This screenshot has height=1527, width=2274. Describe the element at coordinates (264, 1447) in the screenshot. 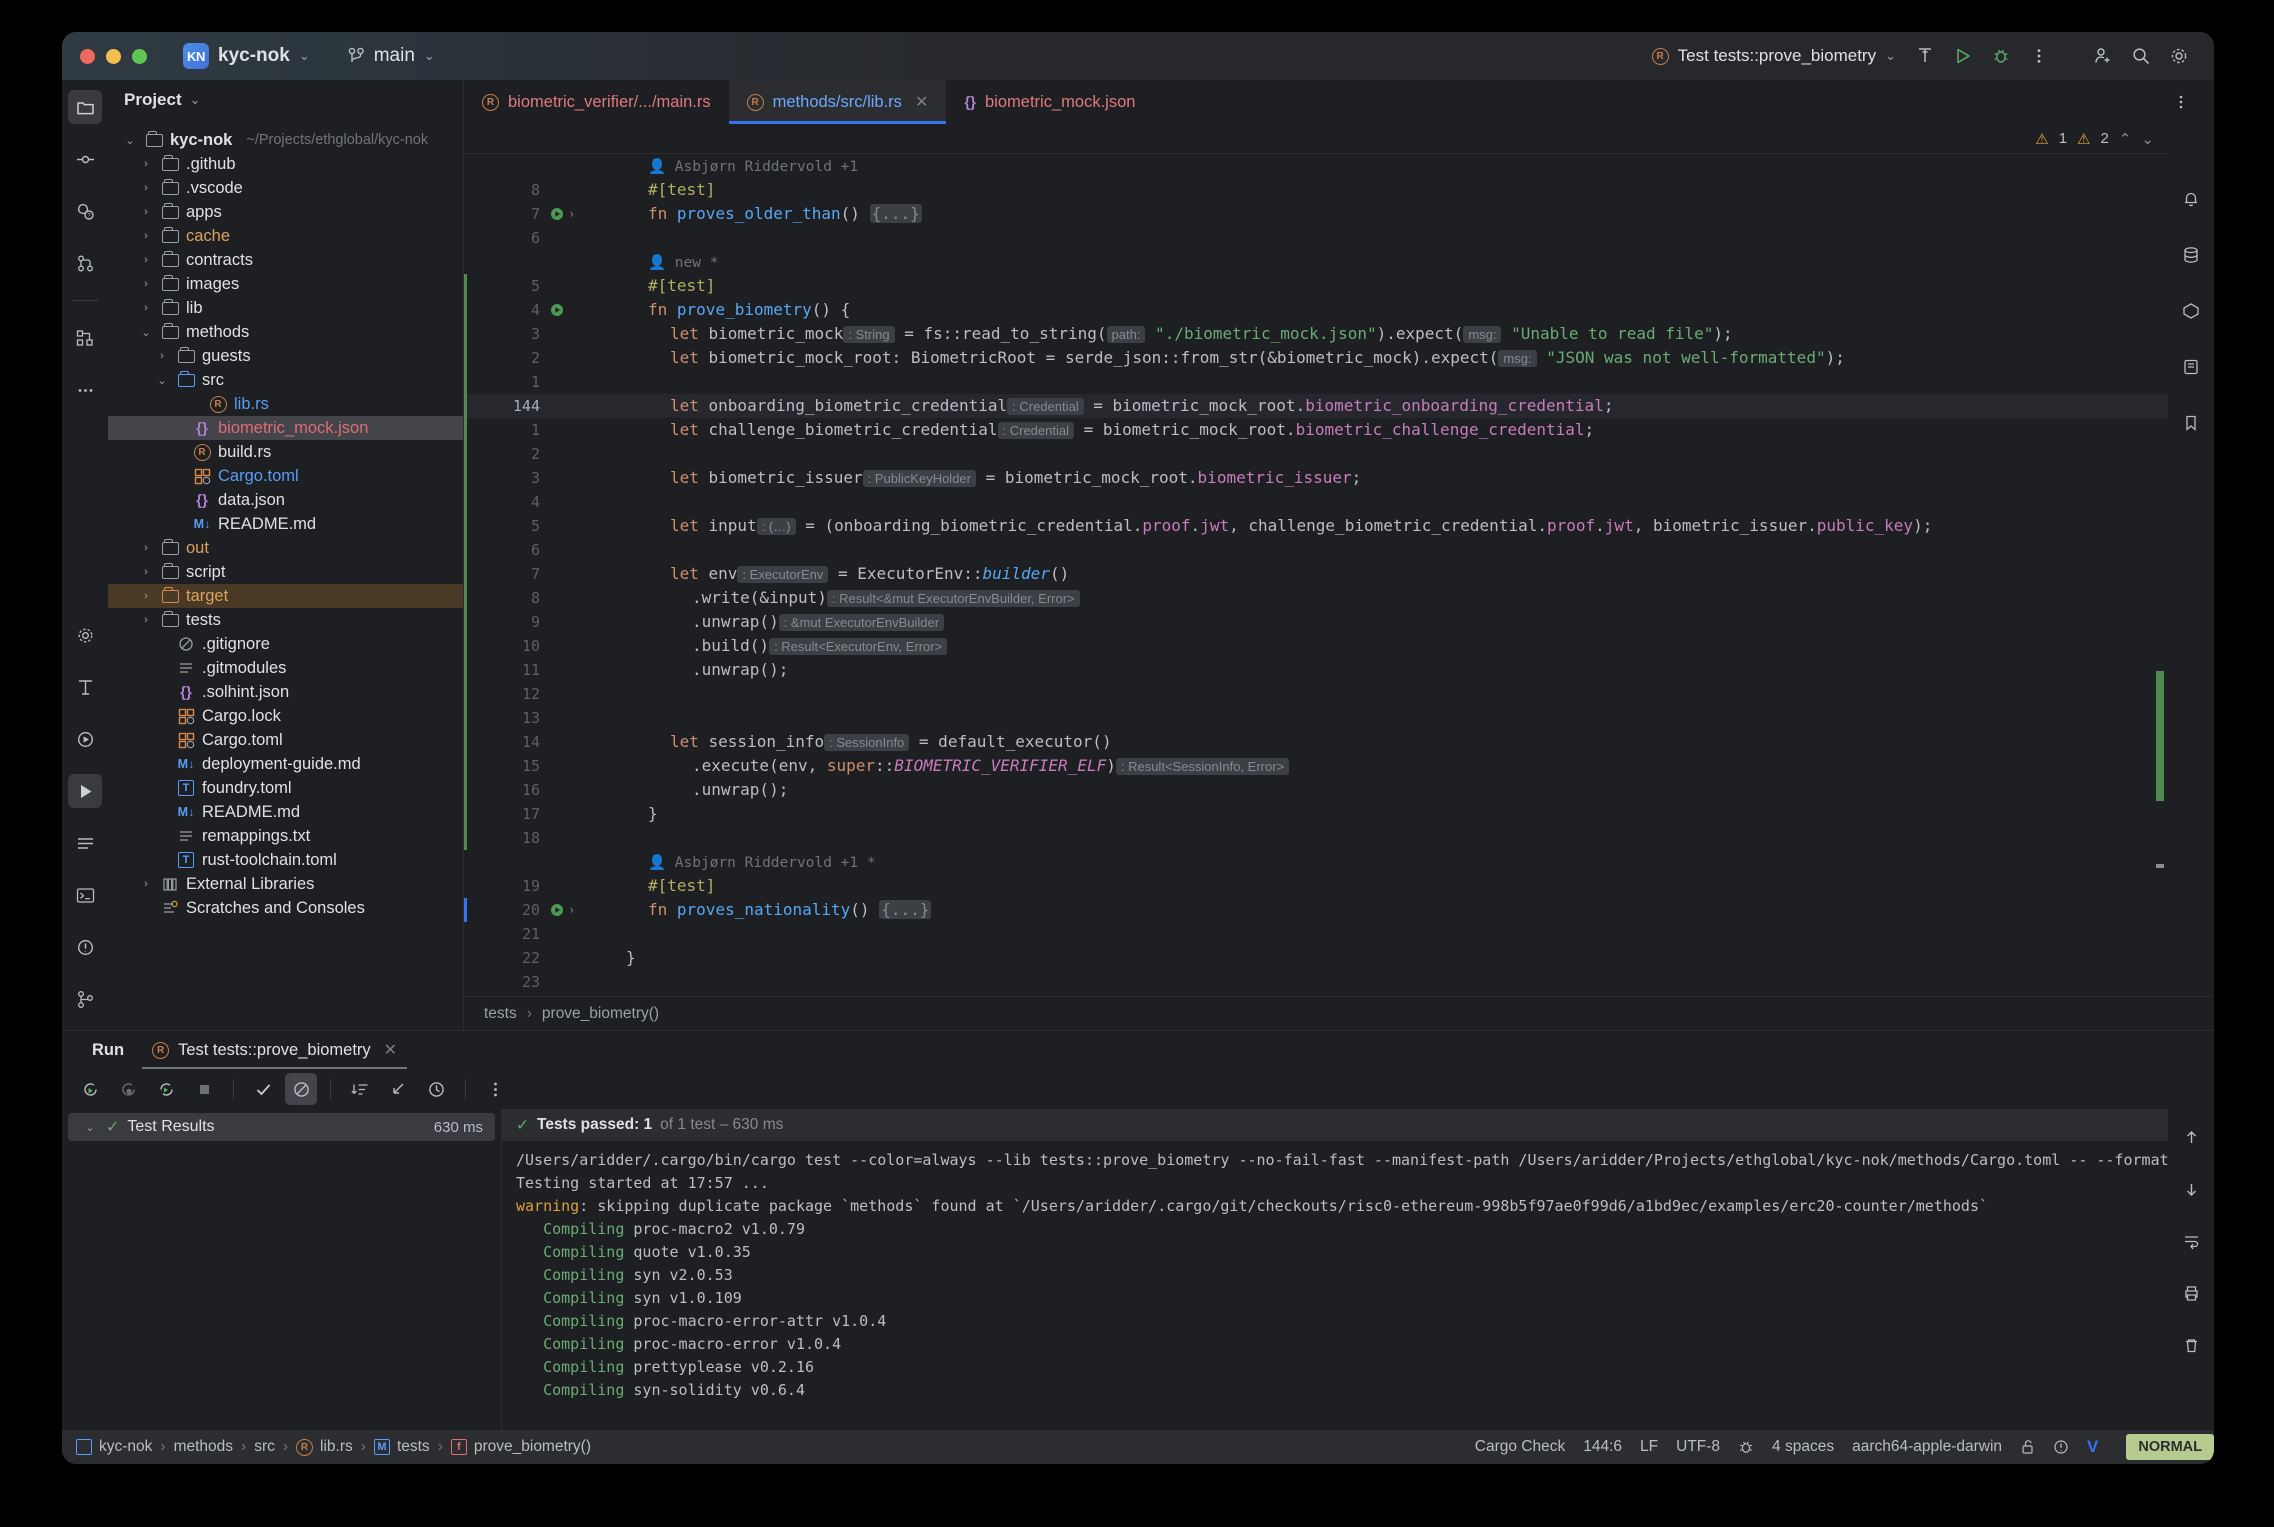

I see `status-breadcrumb-item-2: src` at that location.